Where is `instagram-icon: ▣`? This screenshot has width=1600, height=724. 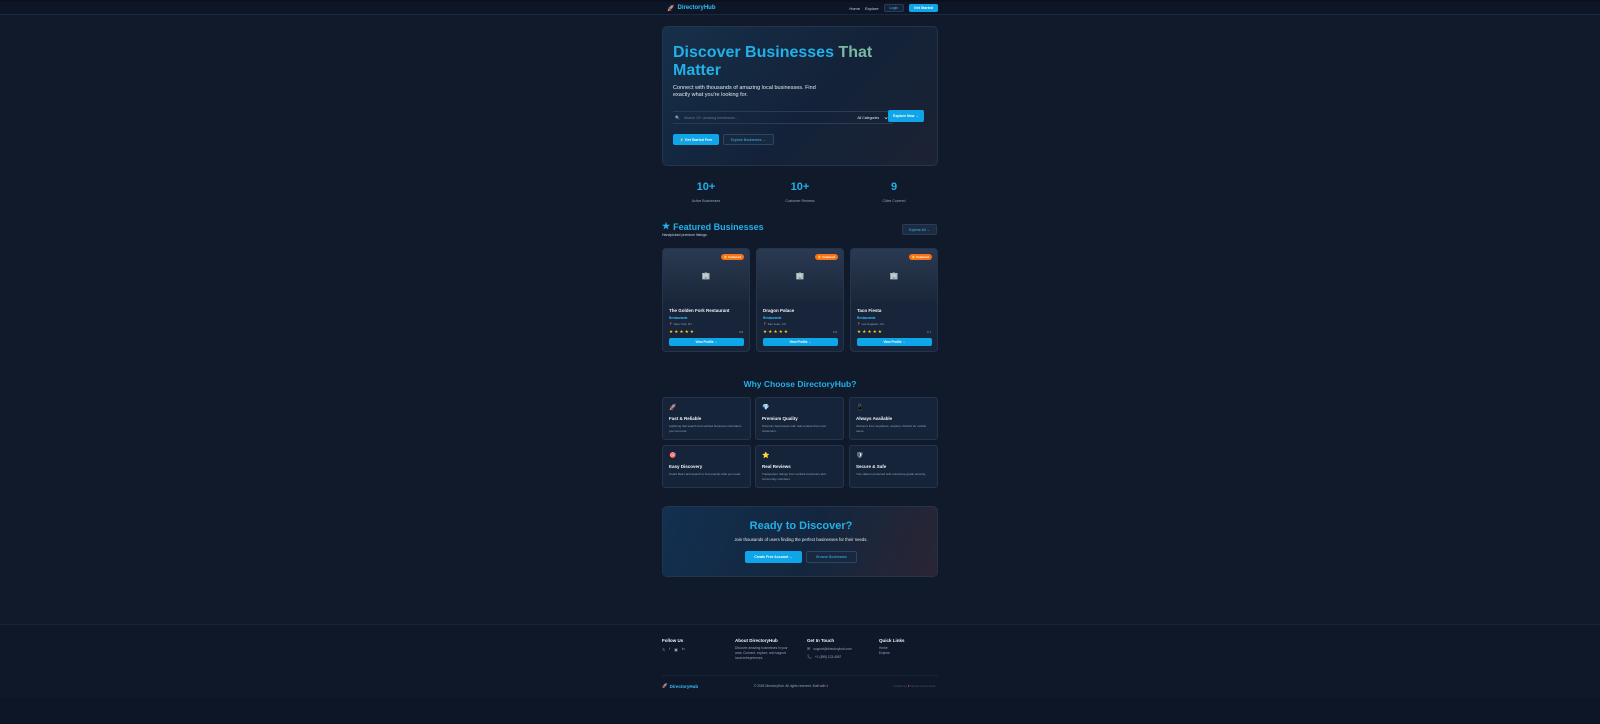 instagram-icon: ▣ is located at coordinates (676, 649).